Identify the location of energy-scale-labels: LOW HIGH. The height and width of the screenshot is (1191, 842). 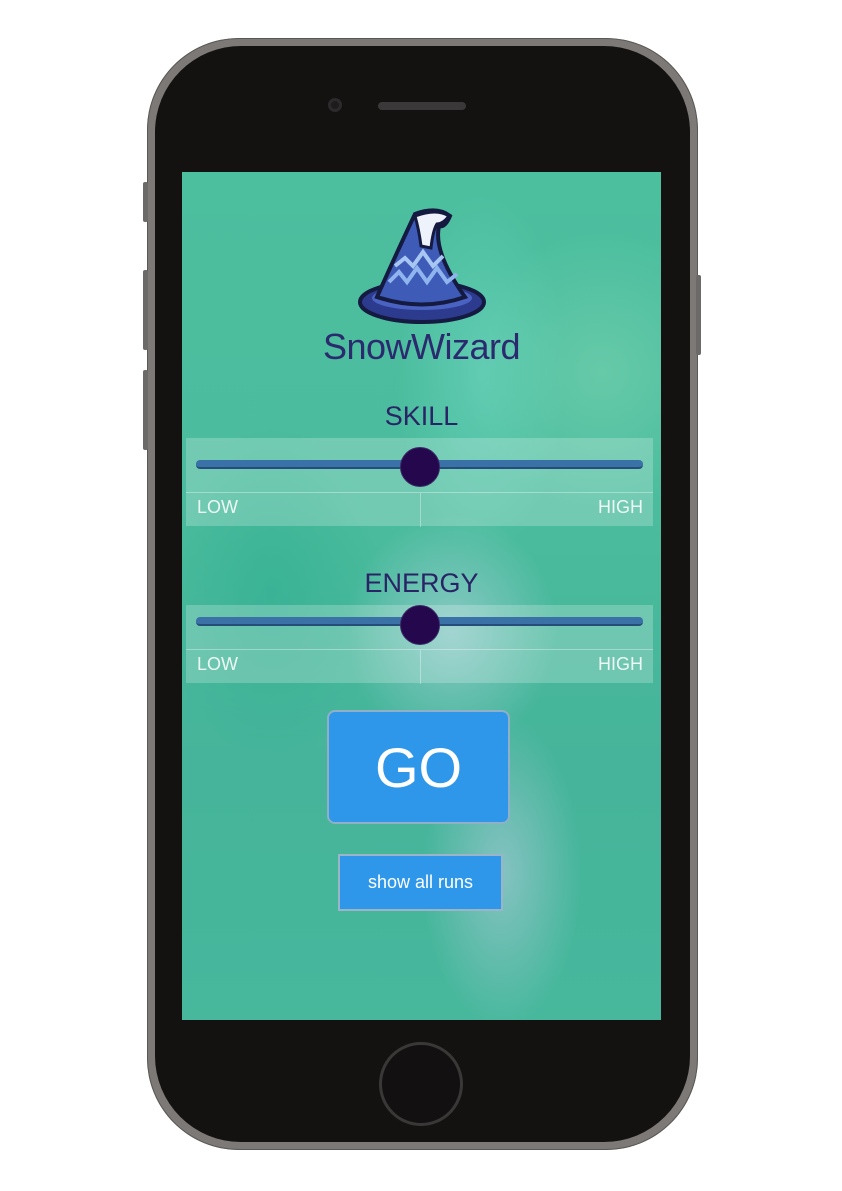
(419, 666).